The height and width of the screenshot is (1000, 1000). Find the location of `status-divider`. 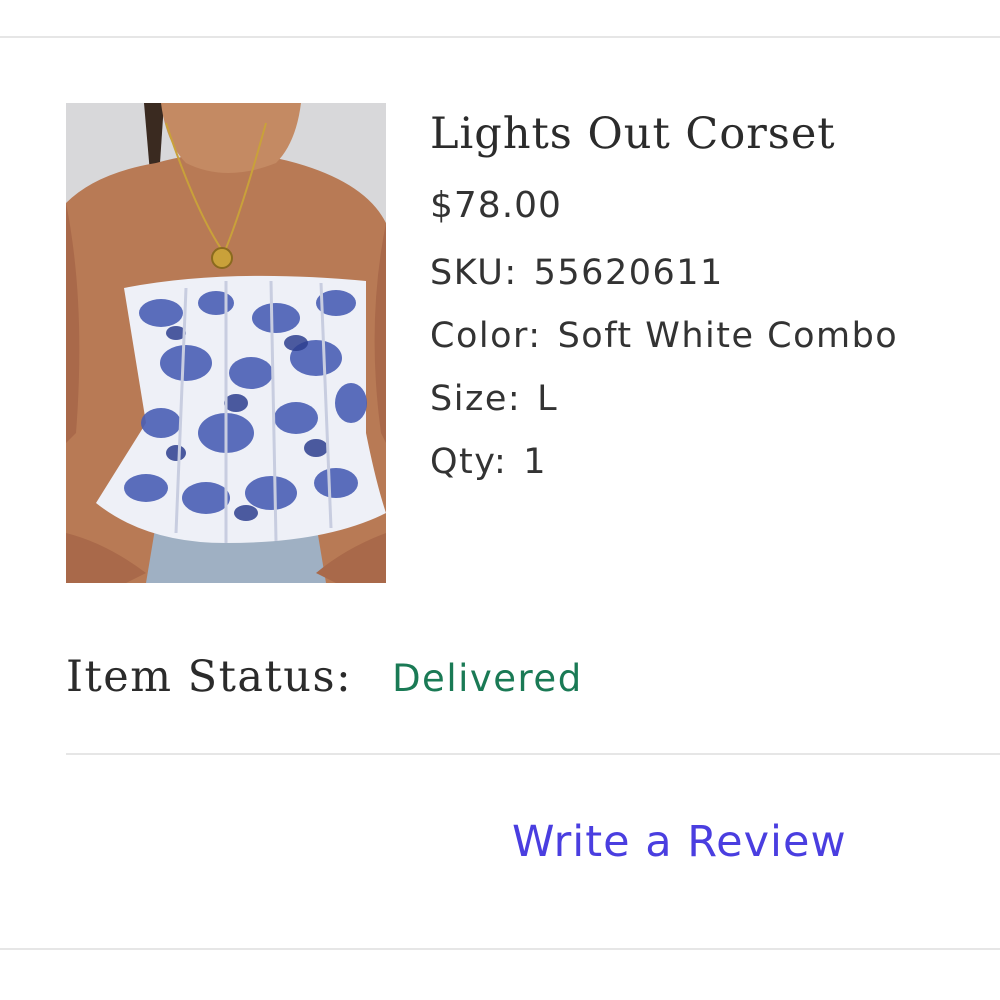

status-divider is located at coordinates (533, 754).